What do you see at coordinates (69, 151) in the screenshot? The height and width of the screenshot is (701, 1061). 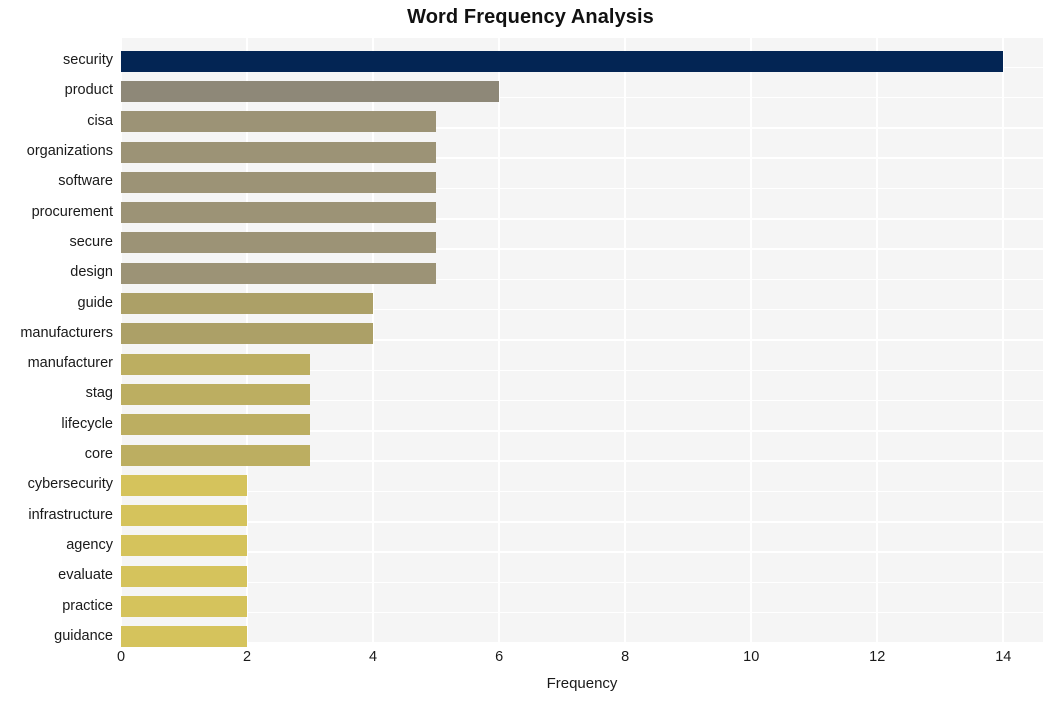 I see `y-tick-organizations: organizations` at bounding box center [69, 151].